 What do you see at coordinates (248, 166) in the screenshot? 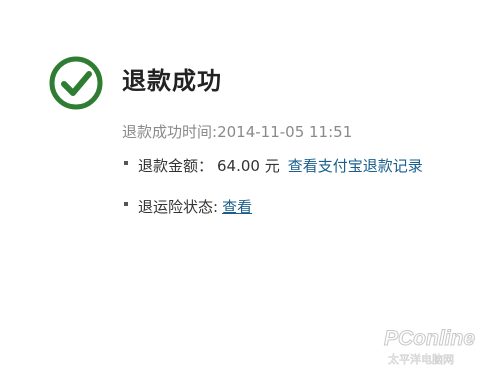
I see `refund-amount-value: 64.00 元` at bounding box center [248, 166].